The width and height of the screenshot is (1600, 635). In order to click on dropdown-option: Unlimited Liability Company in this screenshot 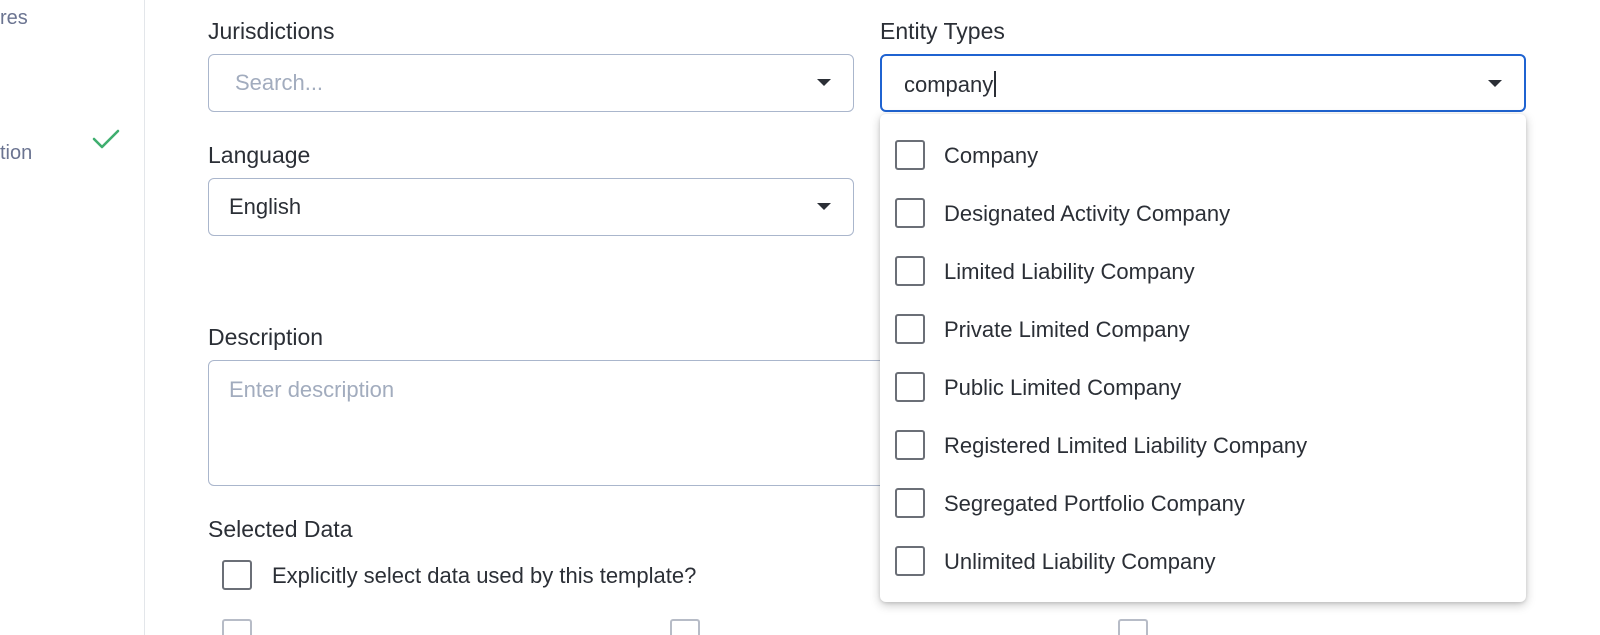, I will do `click(1203, 549)`.